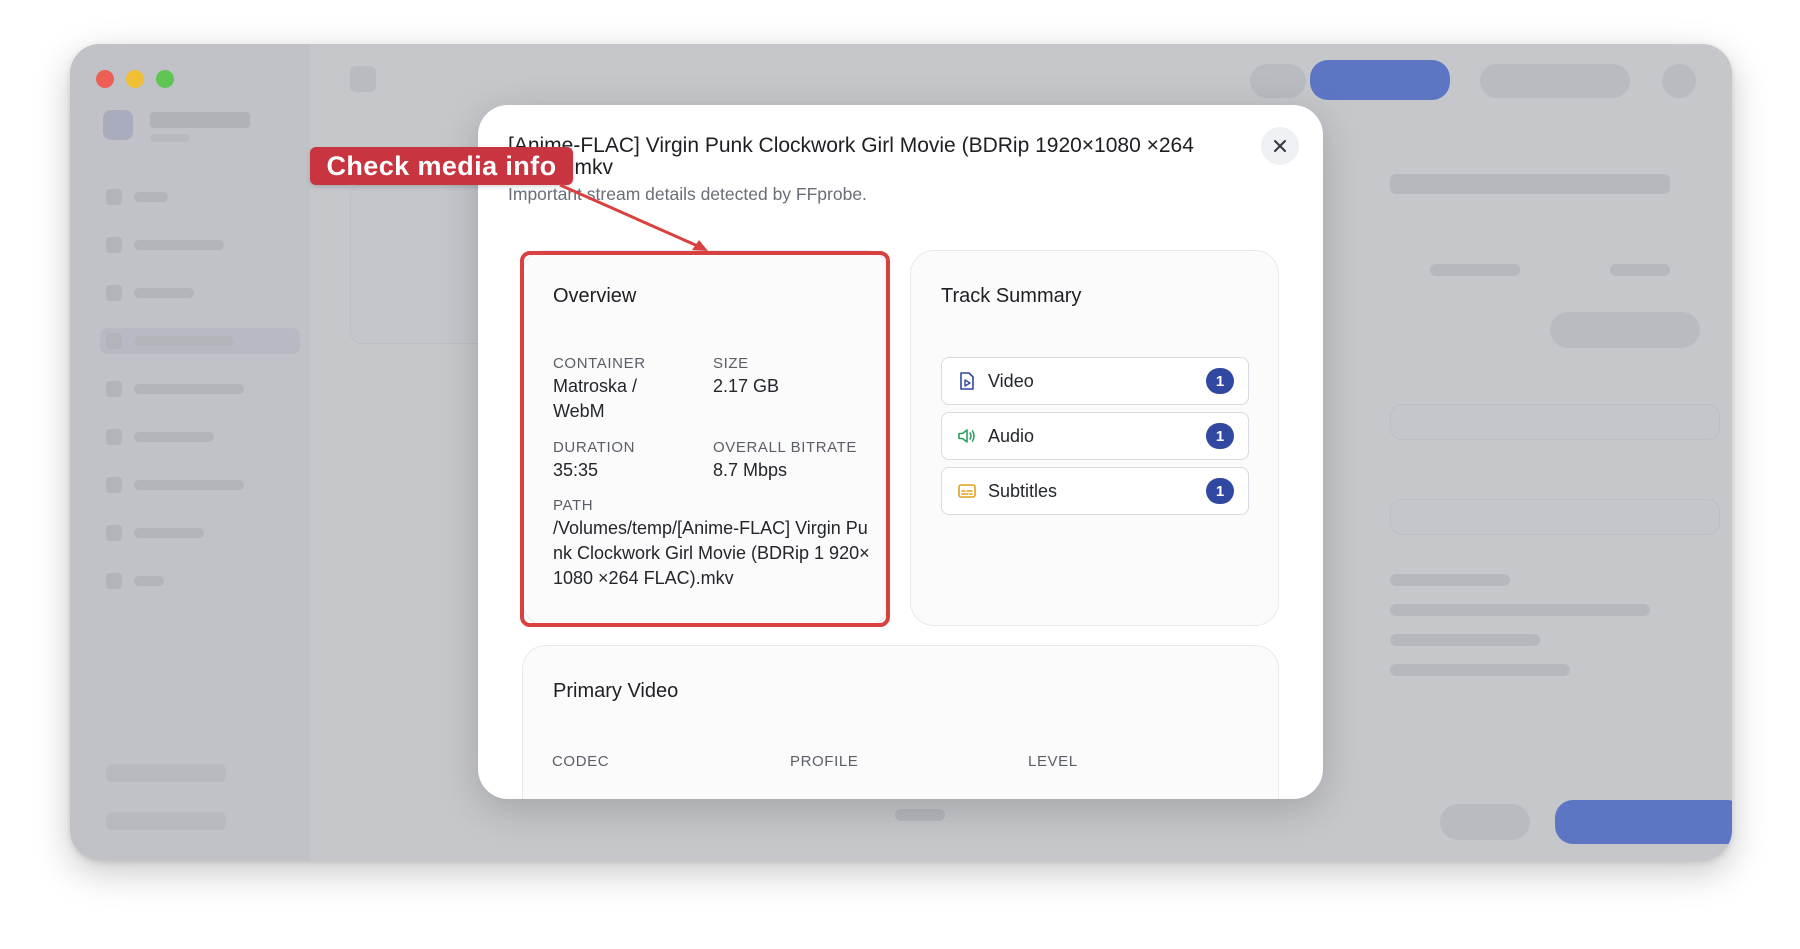 This screenshot has height=949, width=1800. What do you see at coordinates (599, 363) in the screenshot?
I see `container-label: CONTAINER` at bounding box center [599, 363].